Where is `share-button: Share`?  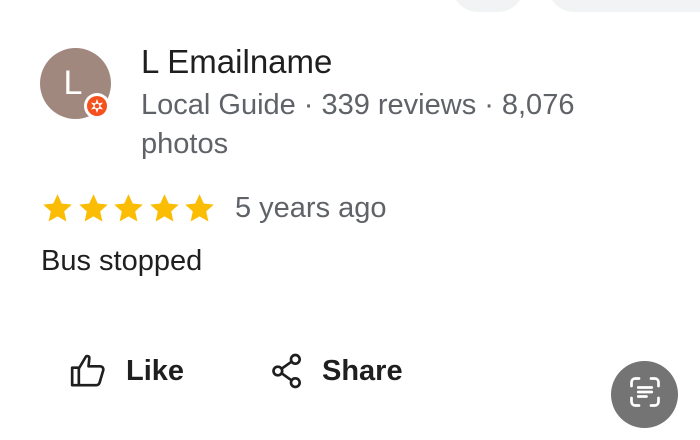 share-button: Share is located at coordinates (336, 371).